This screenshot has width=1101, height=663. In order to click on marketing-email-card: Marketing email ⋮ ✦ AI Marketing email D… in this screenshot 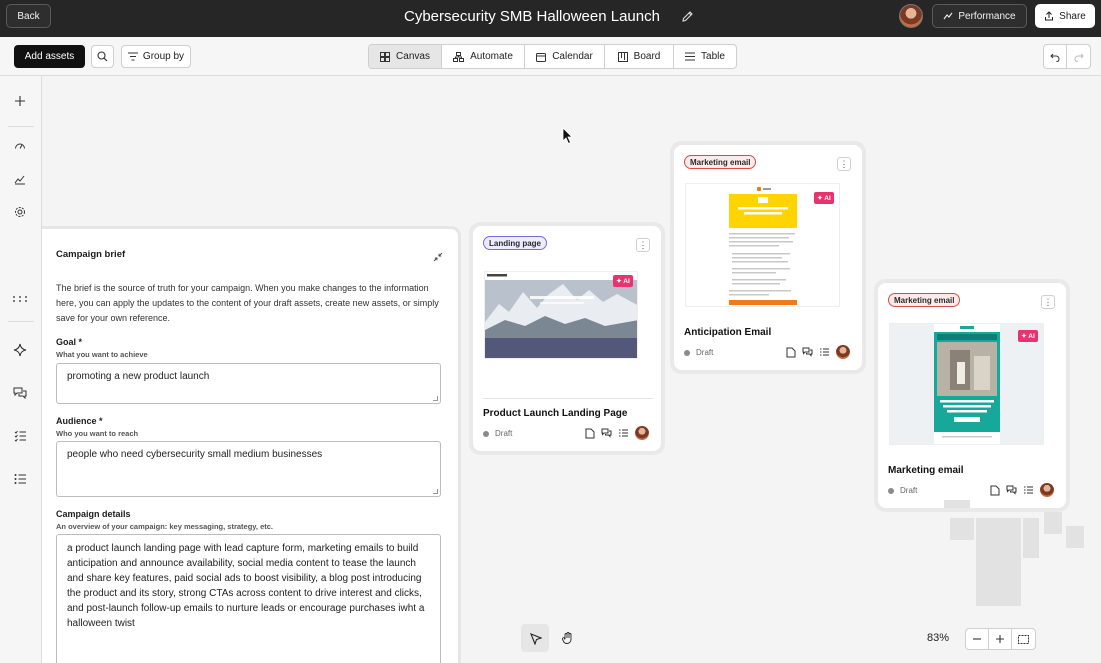, I will do `click(972, 395)`.